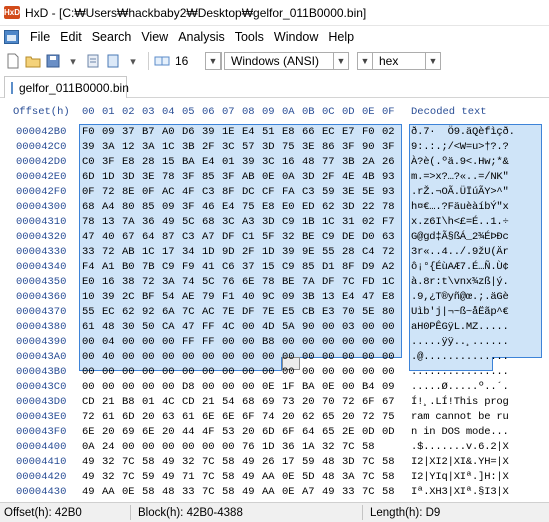 The image size is (549, 522). I want to click on hex-byte: 6D, so click(270, 432).